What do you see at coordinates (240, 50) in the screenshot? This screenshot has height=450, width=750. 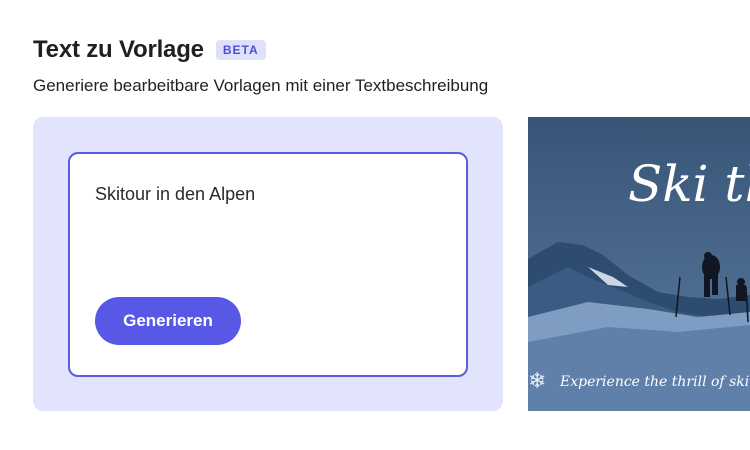 I see `beta-badge: BETA` at bounding box center [240, 50].